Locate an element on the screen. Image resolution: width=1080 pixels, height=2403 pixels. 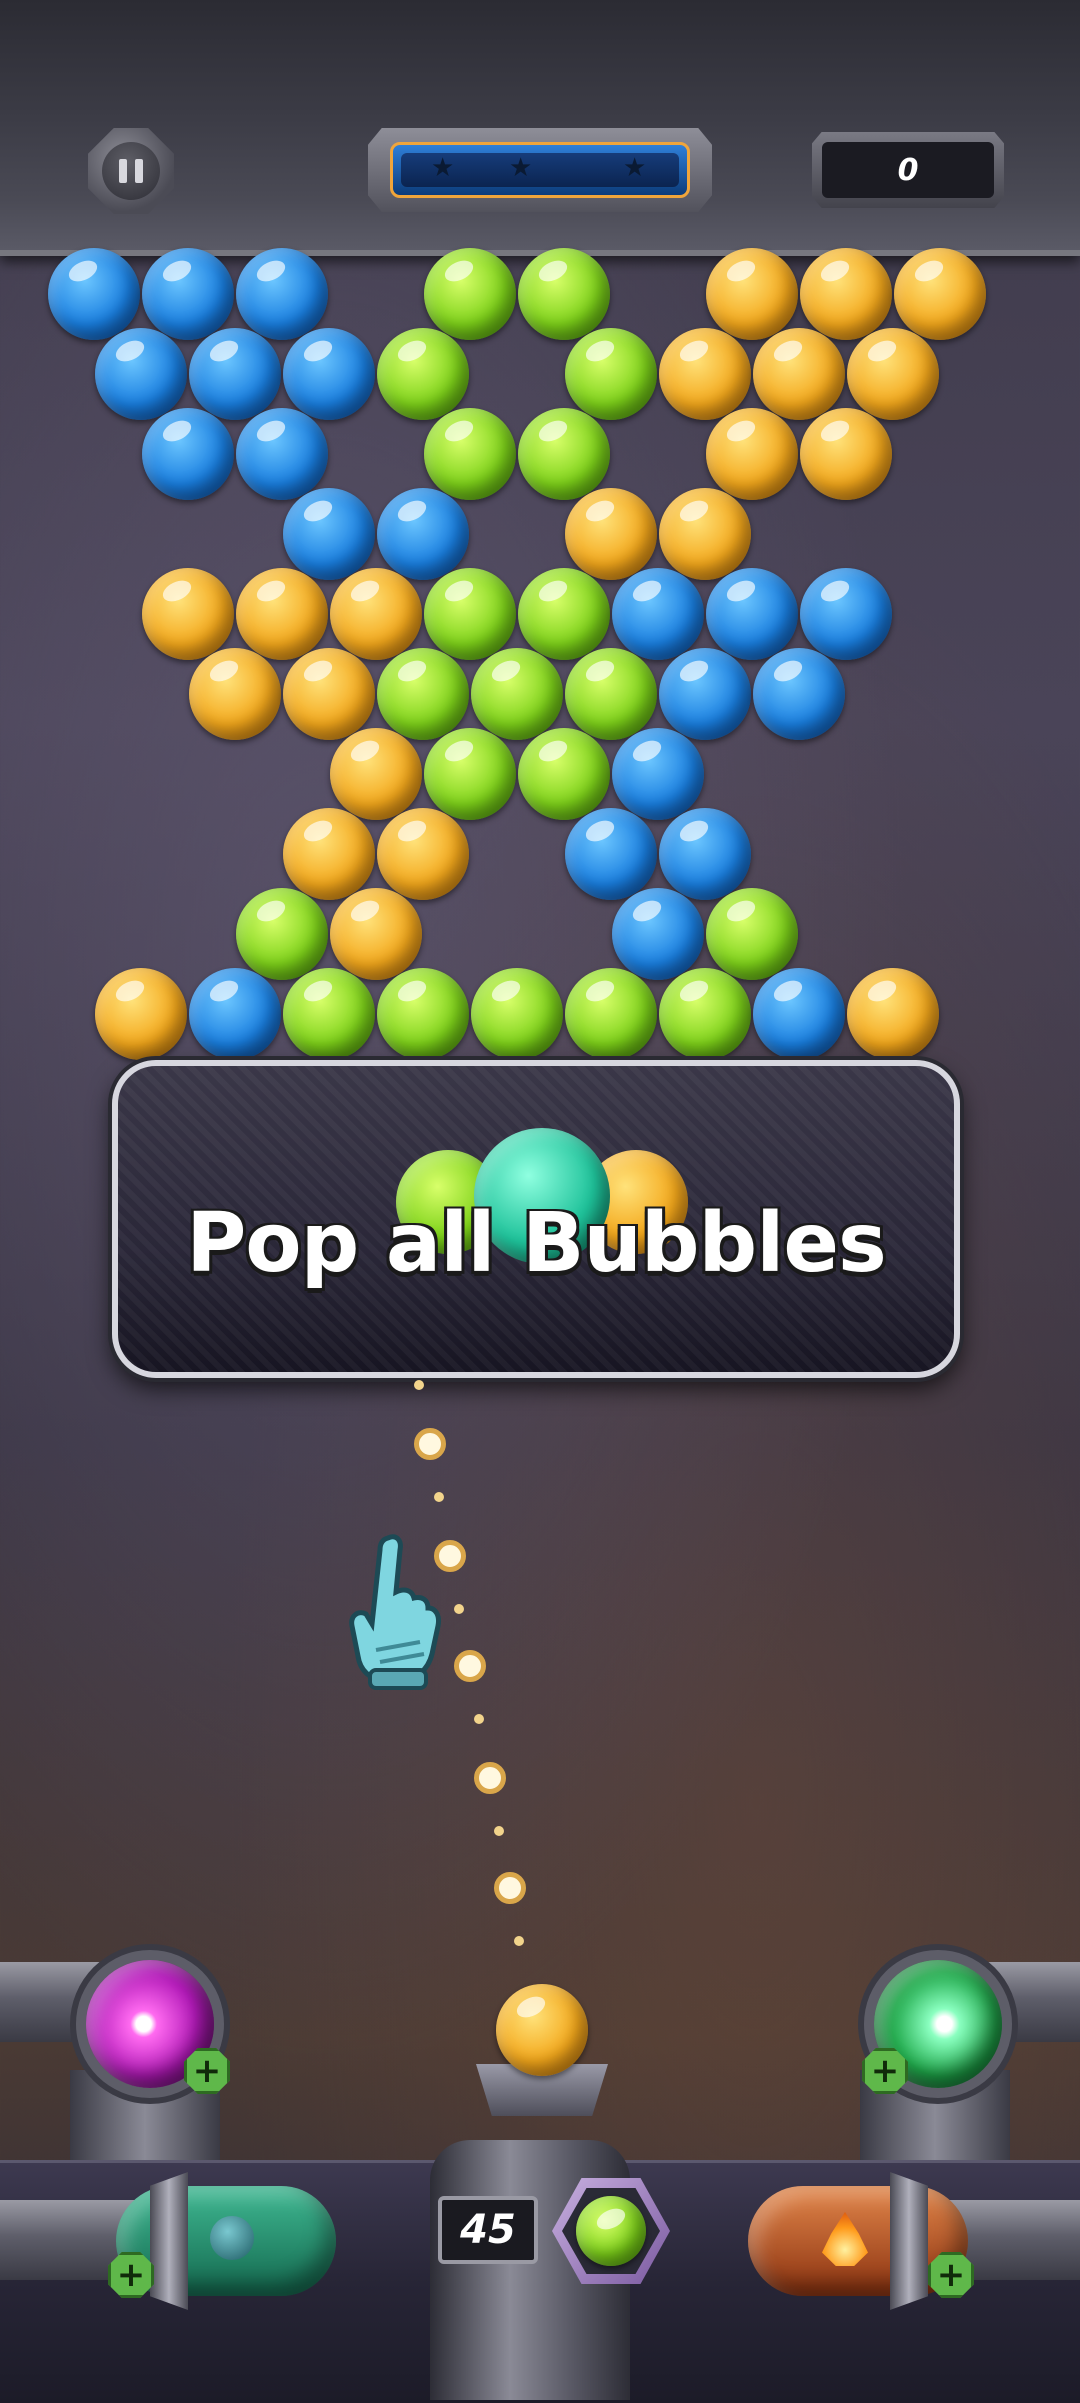
bubble-icon is located at coordinates (232, 2238).